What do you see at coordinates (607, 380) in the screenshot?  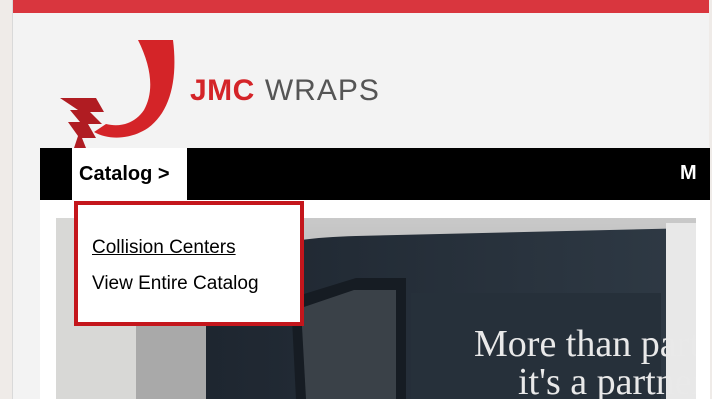 I see `van-text-line2: it's a partners` at bounding box center [607, 380].